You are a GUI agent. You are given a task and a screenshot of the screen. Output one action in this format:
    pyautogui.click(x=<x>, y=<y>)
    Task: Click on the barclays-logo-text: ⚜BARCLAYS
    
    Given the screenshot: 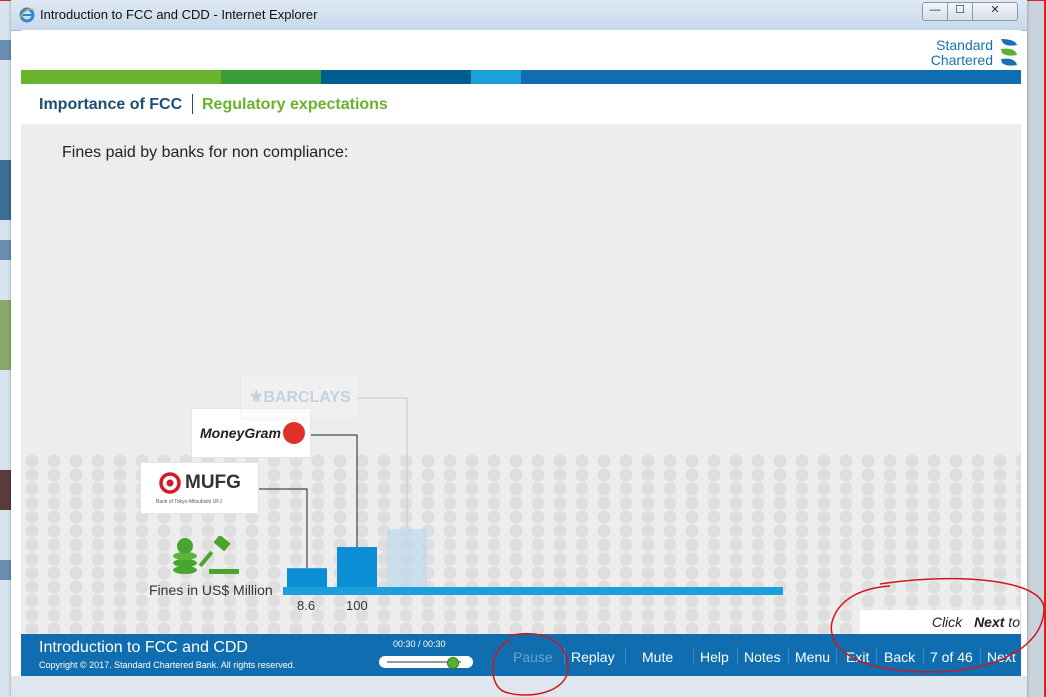 What is the action you would take?
    pyautogui.click(x=300, y=397)
    